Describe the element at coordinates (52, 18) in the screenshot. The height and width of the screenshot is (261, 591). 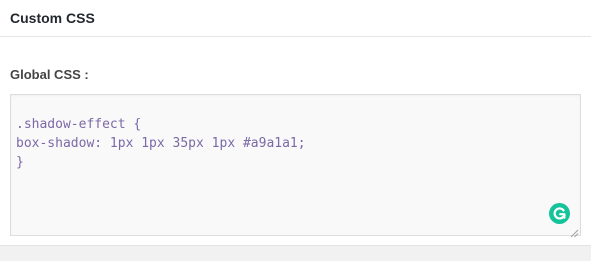
I see `panel-title: Custom CSS` at that location.